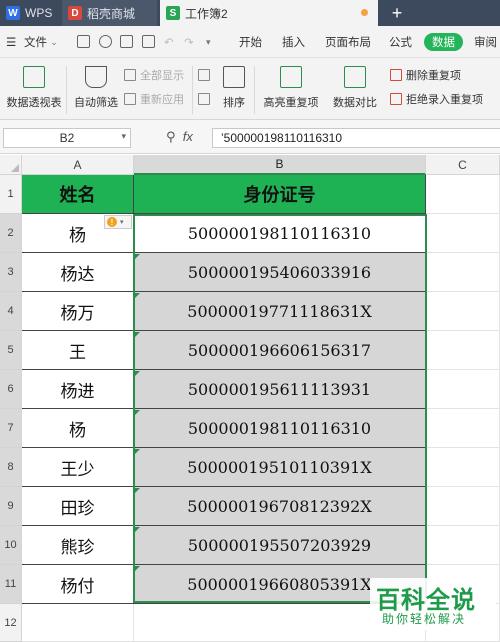 The width and height of the screenshot is (500, 642). What do you see at coordinates (11, 311) in the screenshot?
I see `row-header: 4` at bounding box center [11, 311].